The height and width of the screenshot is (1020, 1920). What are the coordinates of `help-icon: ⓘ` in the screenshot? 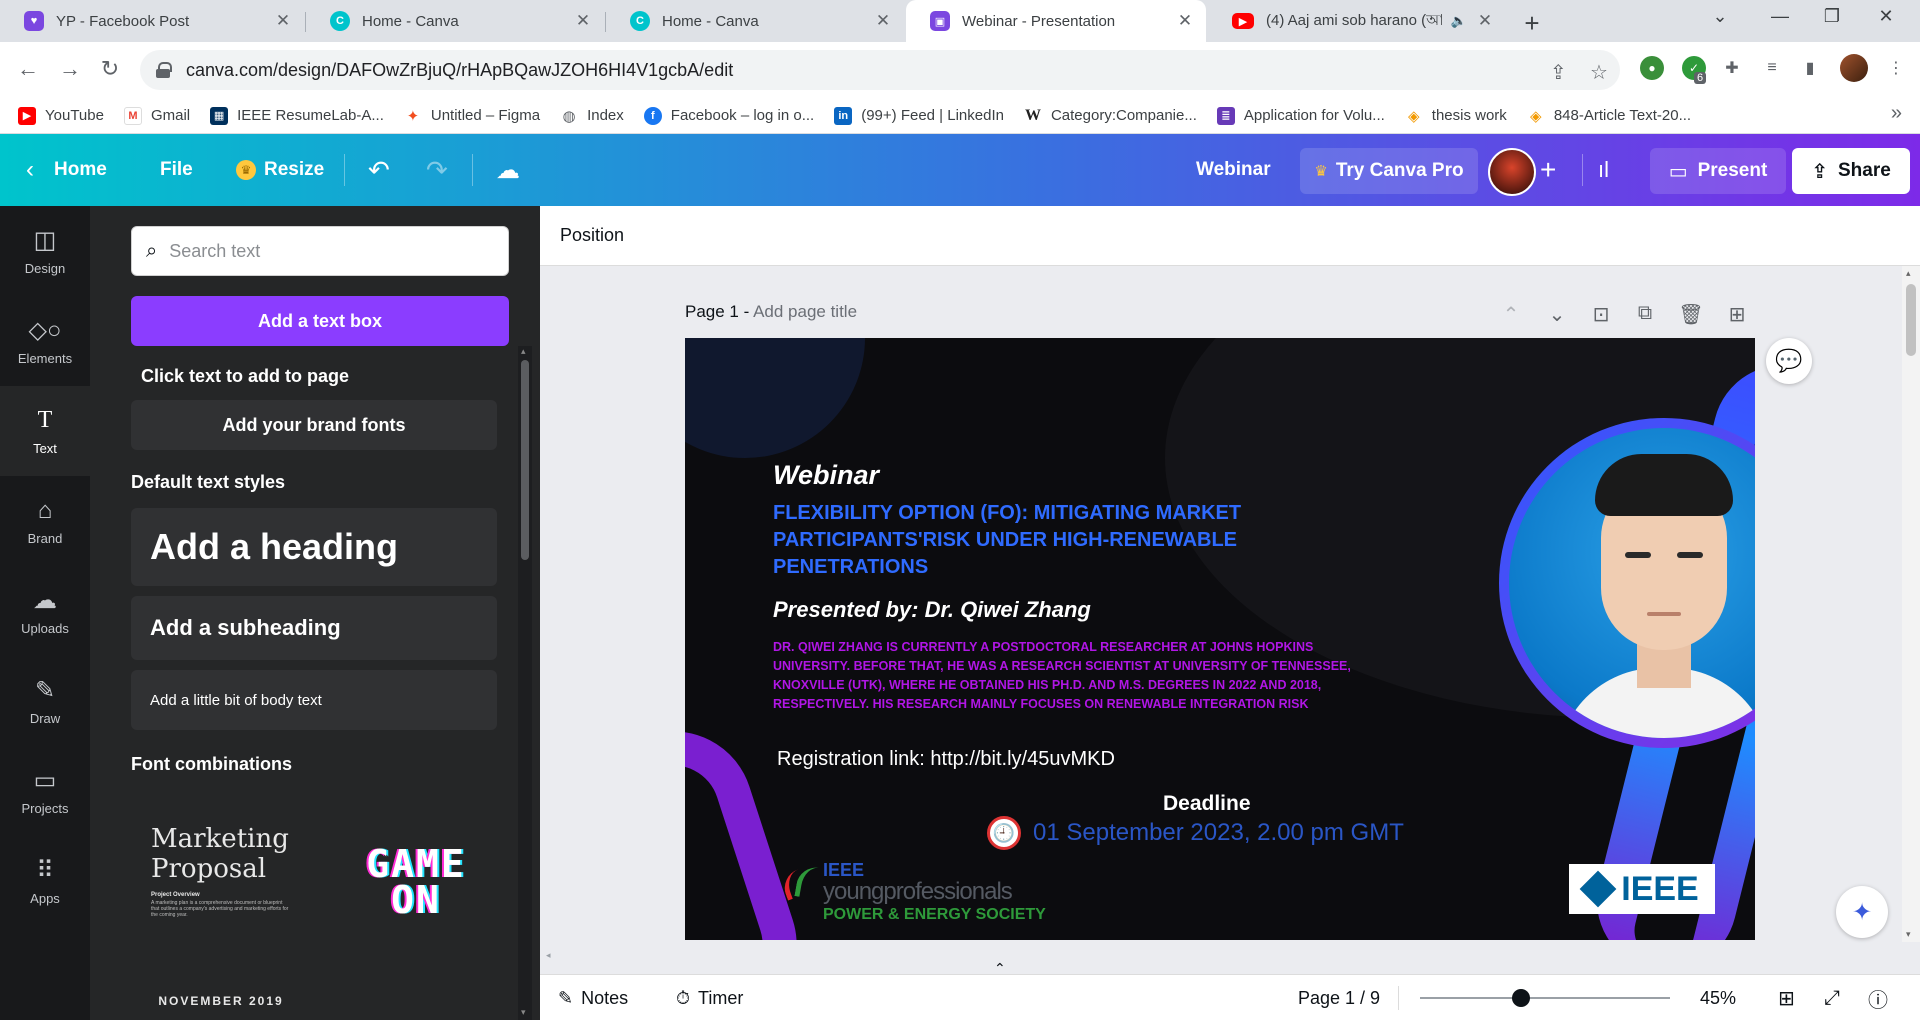 It's located at (1878, 997).